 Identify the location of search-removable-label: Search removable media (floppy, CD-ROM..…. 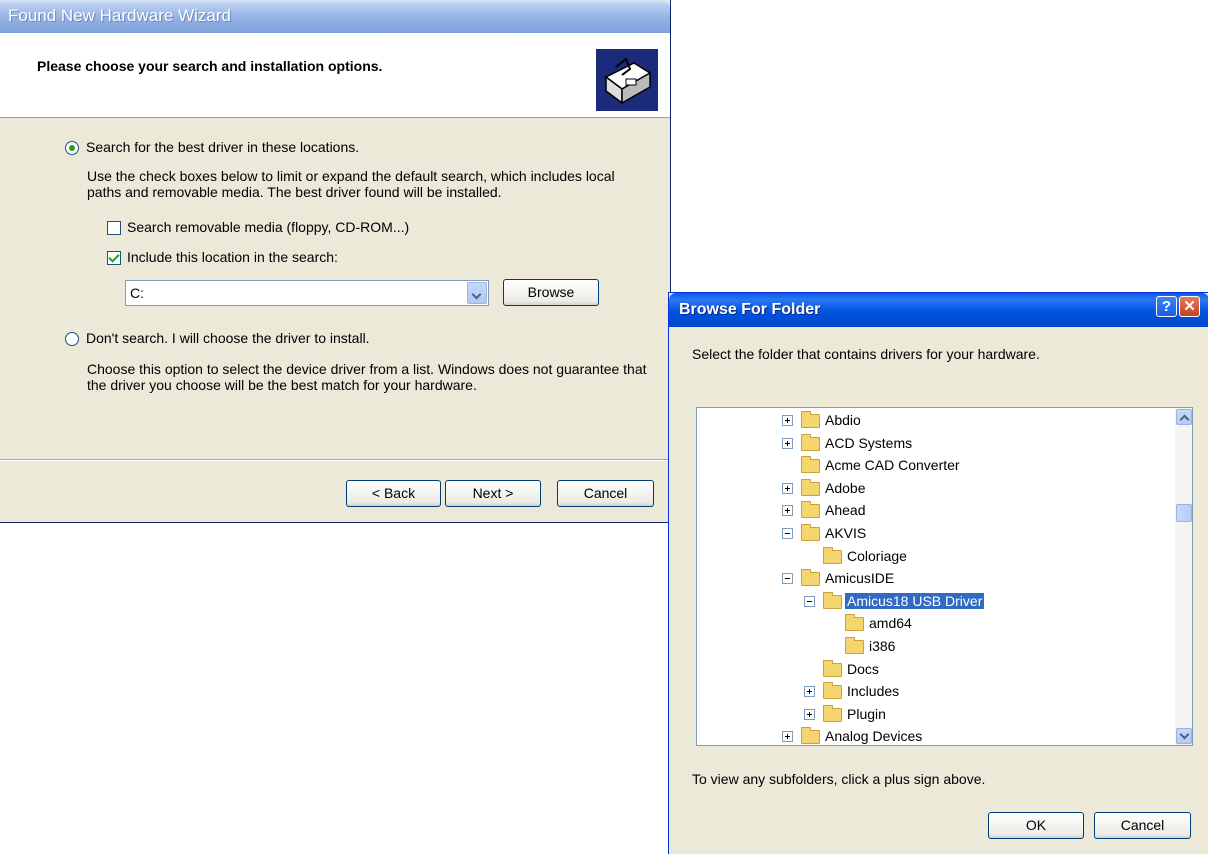
(268, 227).